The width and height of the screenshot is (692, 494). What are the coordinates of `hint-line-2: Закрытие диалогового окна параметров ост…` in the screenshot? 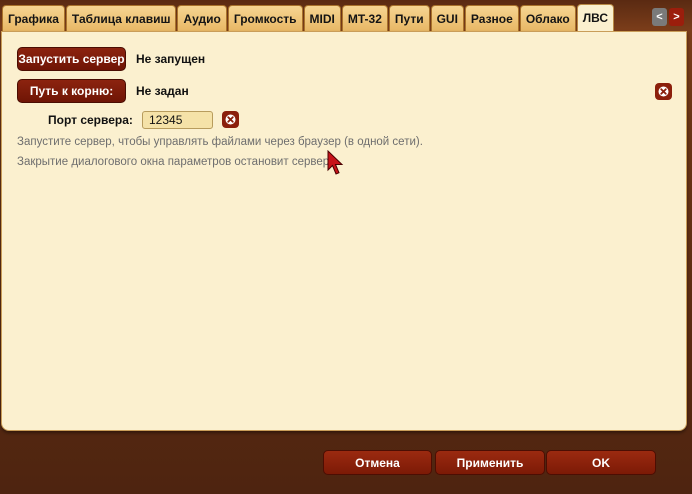 It's located at (175, 162).